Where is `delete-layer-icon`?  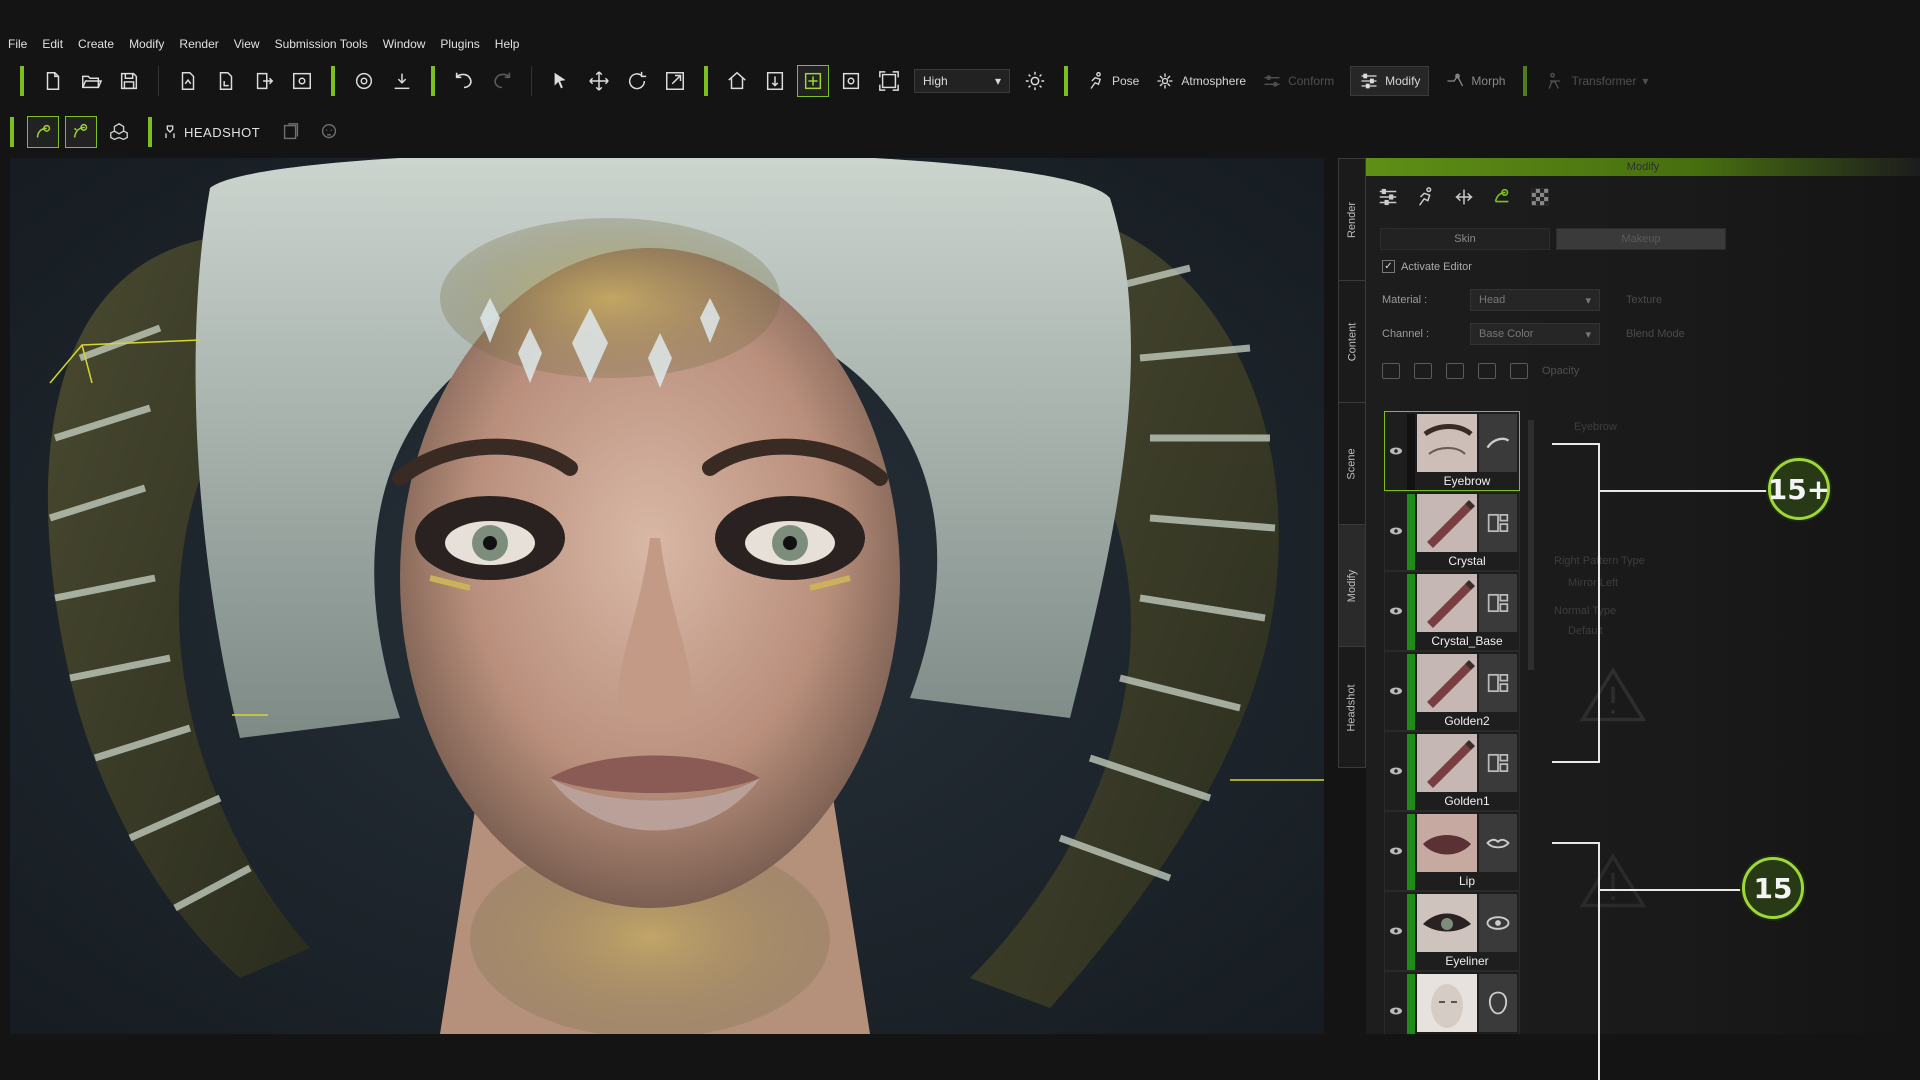
delete-layer-icon is located at coordinates (1519, 371).